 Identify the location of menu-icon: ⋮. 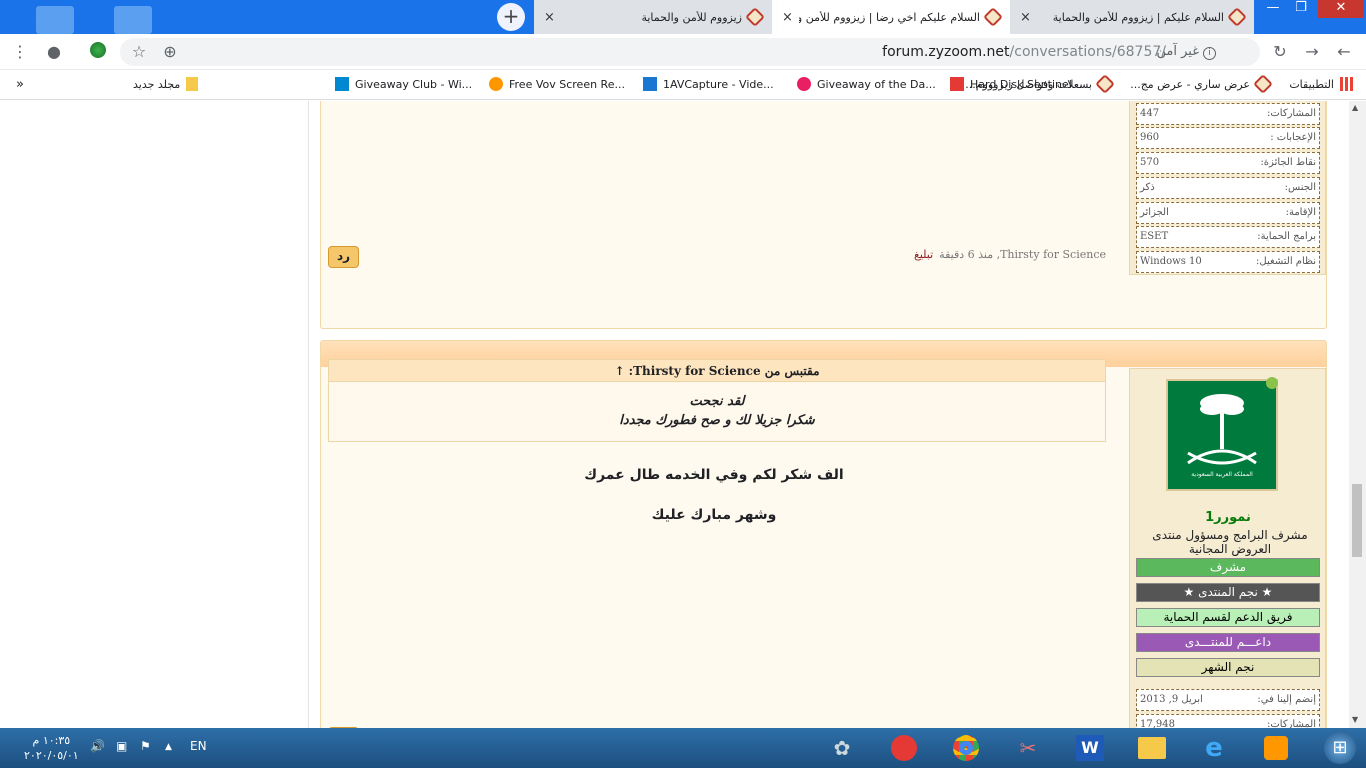
(20, 52).